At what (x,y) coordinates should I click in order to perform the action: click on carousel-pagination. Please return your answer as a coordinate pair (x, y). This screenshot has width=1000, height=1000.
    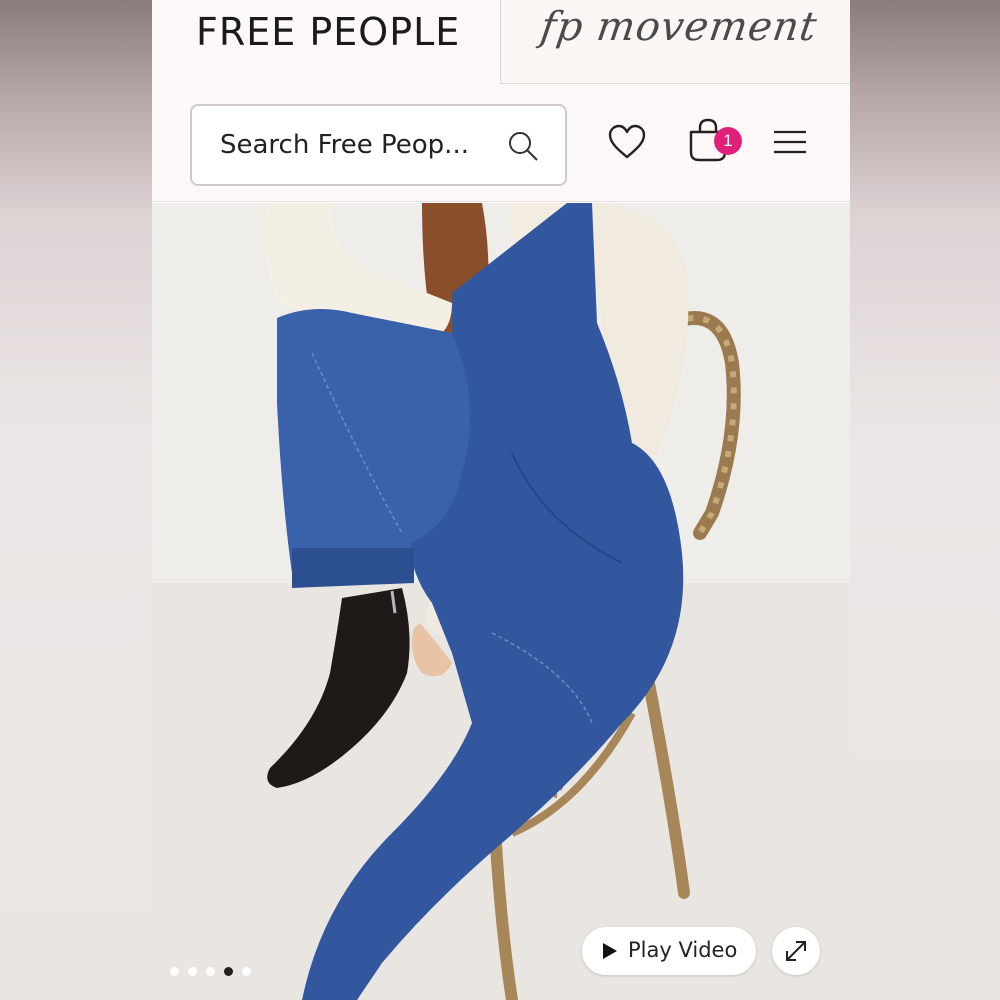
    Looking at the image, I should click on (210, 971).